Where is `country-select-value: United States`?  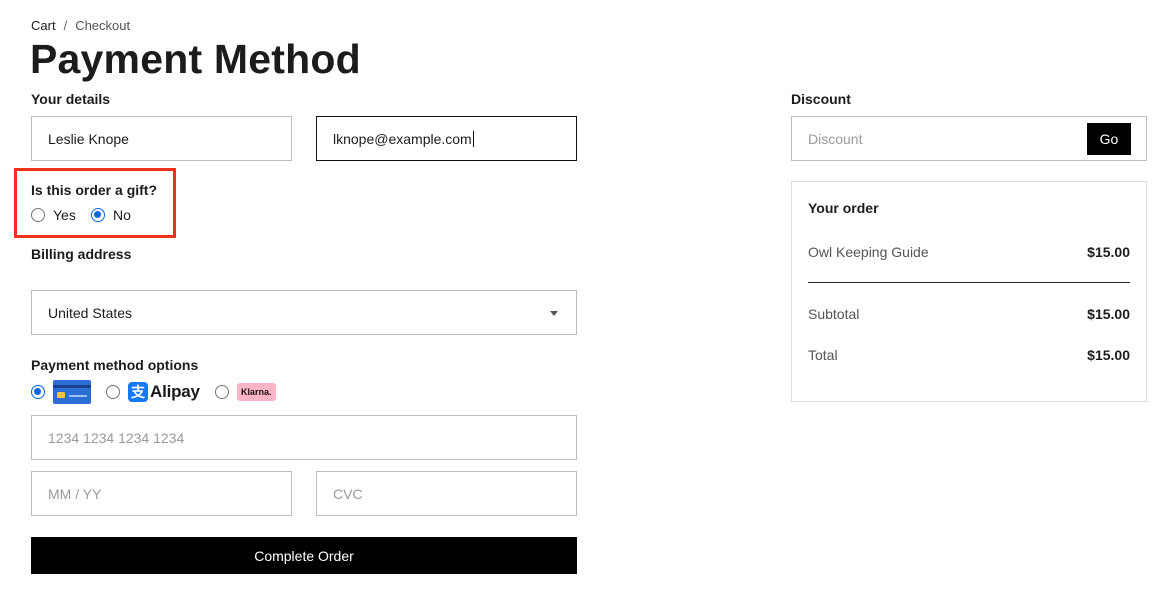 country-select-value: United States is located at coordinates (90, 312).